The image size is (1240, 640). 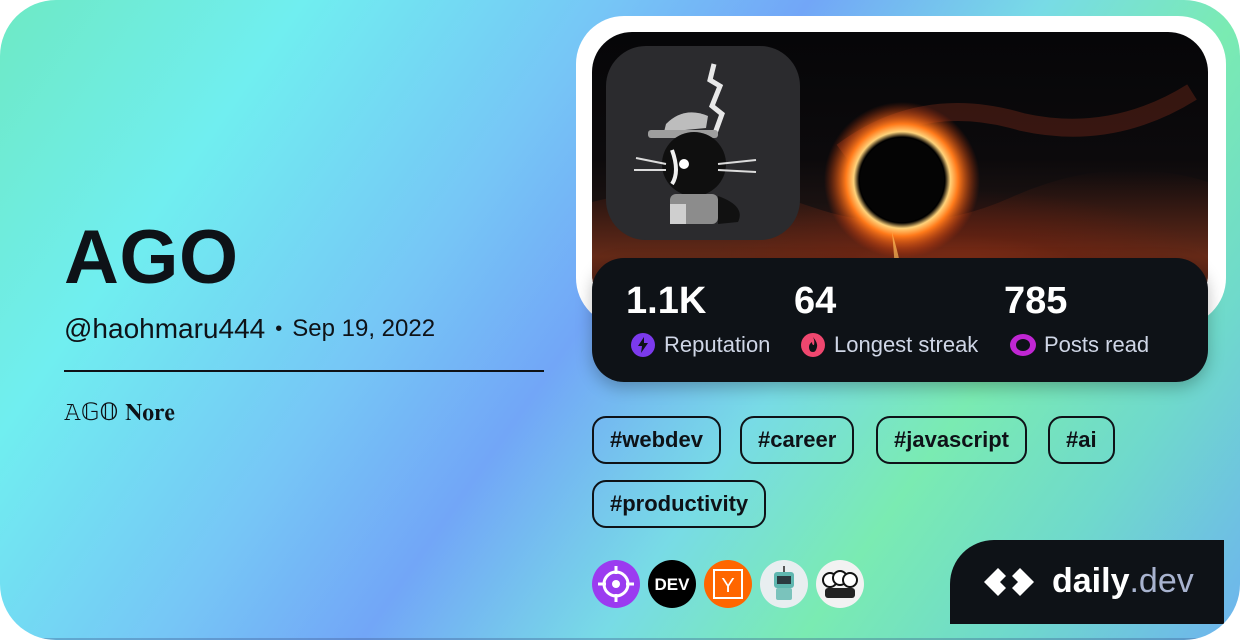 I want to click on brand-name: daily, so click(x=1091, y=581).